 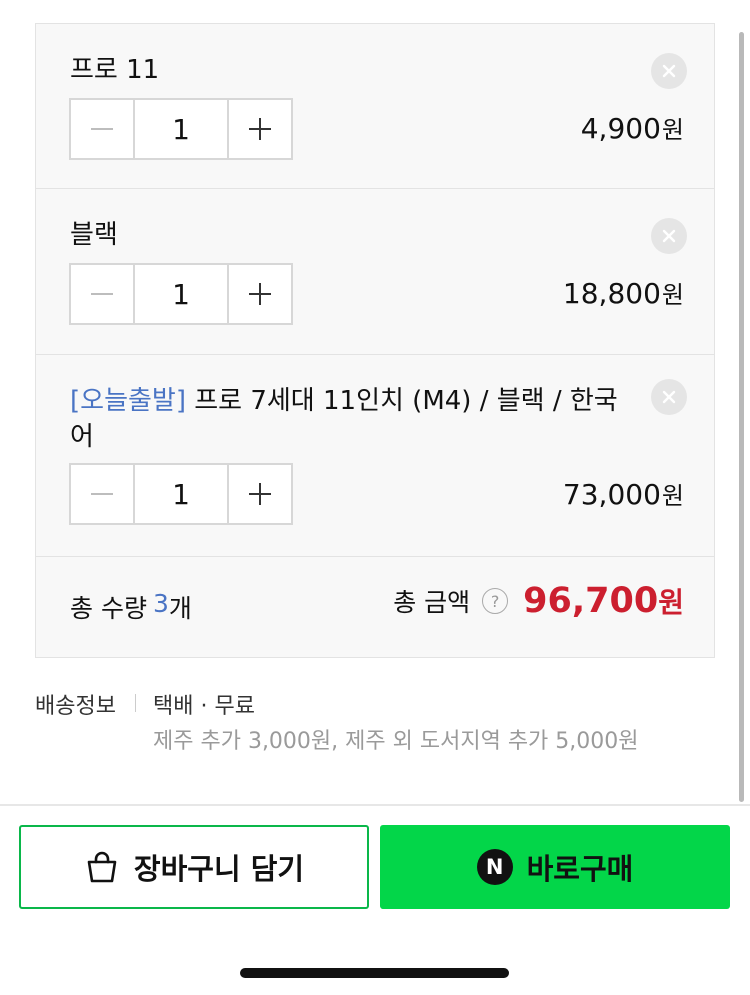 I want to click on same-day-shipping-tag: [오늘출발], so click(x=128, y=401).